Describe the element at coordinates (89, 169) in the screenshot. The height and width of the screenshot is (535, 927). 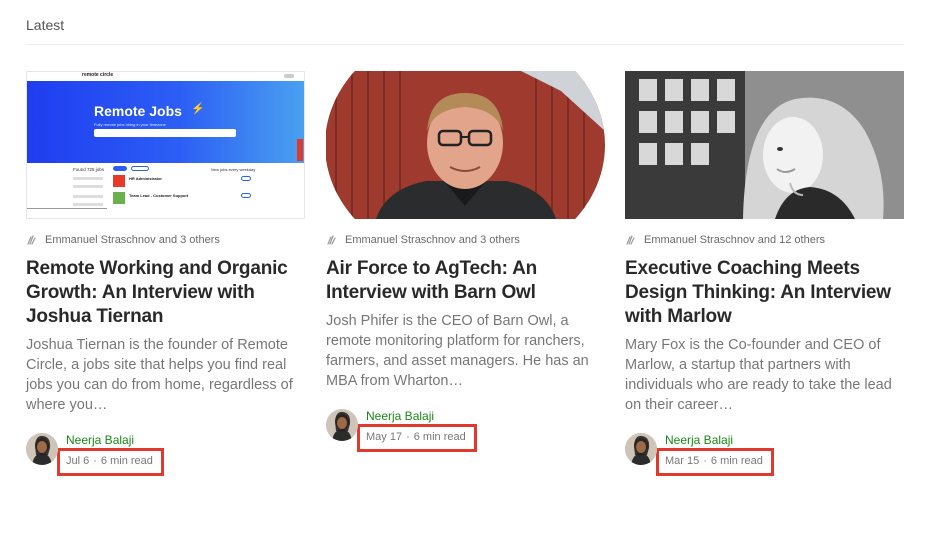
I see `jobs-found: Found 725 jobs` at that location.